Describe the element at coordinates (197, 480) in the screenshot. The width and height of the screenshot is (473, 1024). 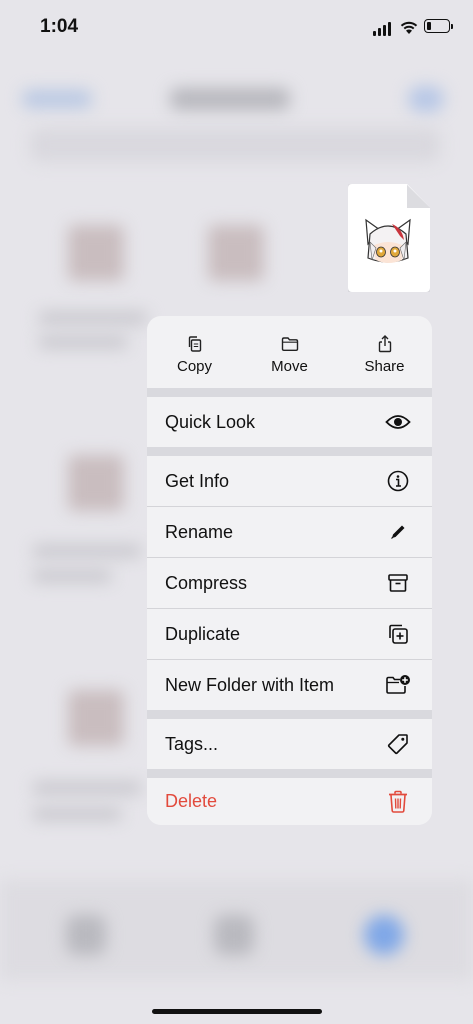
I see `get-info-label: Get Info` at that location.